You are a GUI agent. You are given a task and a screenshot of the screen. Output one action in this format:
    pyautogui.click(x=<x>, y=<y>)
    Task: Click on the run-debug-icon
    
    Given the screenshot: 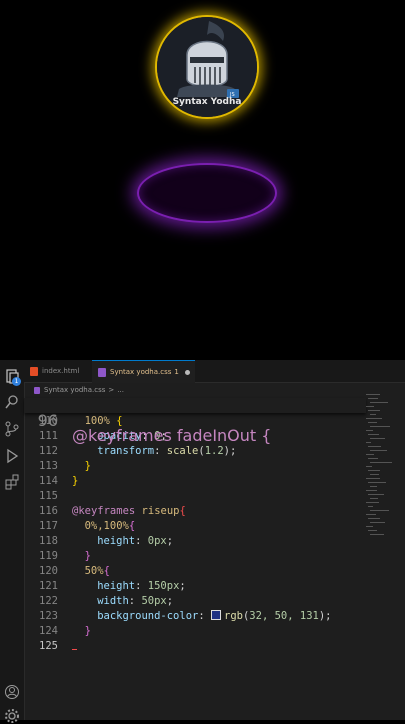 What is the action you would take?
    pyautogui.click(x=12, y=456)
    